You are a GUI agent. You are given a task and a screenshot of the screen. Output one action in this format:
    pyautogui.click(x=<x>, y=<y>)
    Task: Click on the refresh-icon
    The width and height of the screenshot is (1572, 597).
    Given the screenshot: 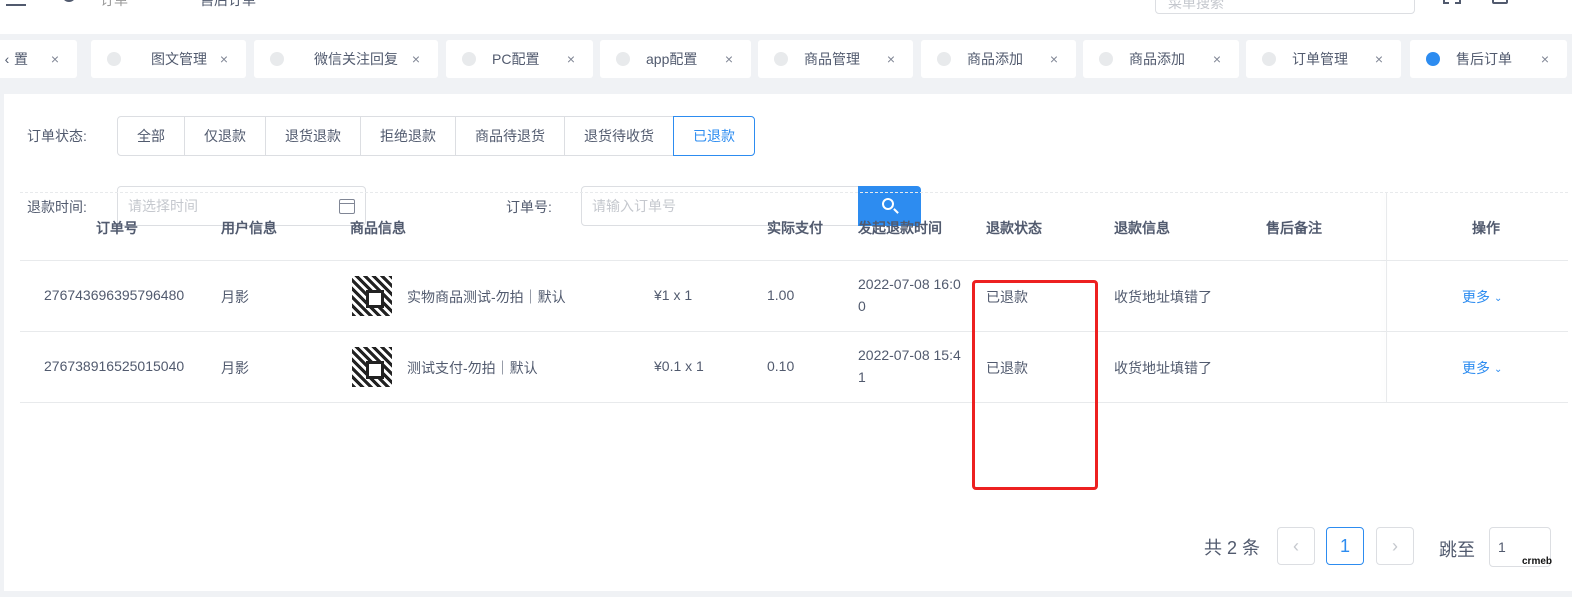 What is the action you would take?
    pyautogui.click(x=69, y=1)
    